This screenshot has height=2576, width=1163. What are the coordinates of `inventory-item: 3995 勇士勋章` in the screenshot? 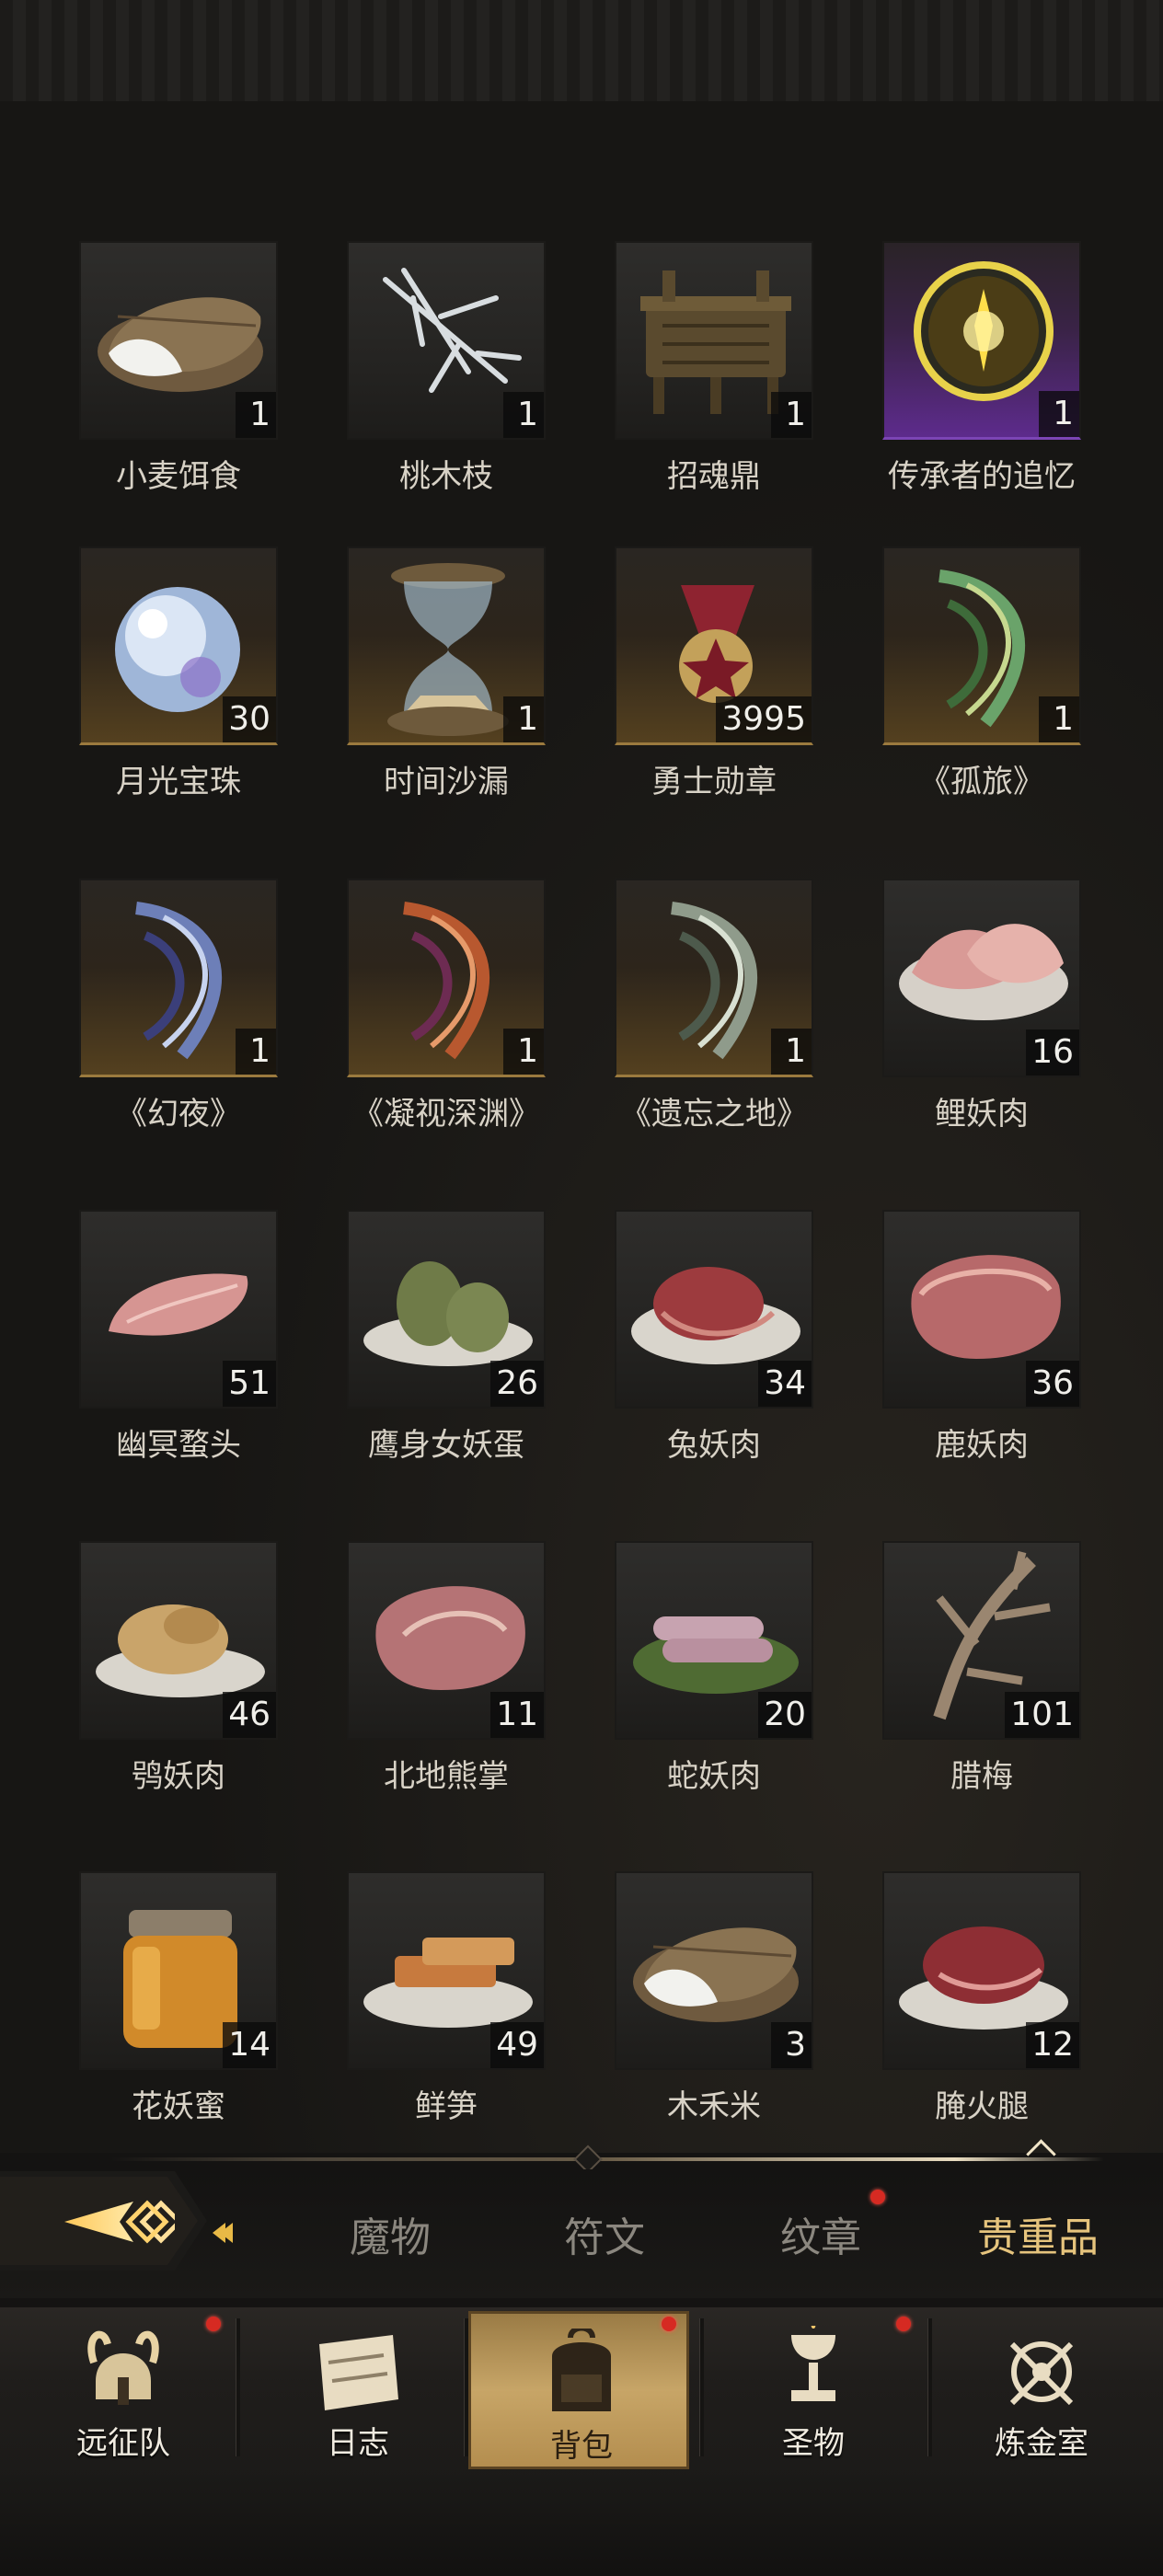 It's located at (714, 673).